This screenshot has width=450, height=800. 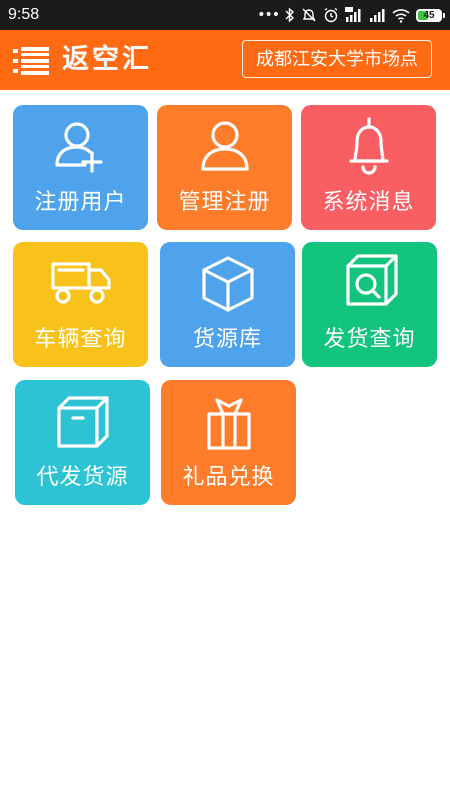 What do you see at coordinates (372, 280) in the screenshot?
I see `box-search-icon` at bounding box center [372, 280].